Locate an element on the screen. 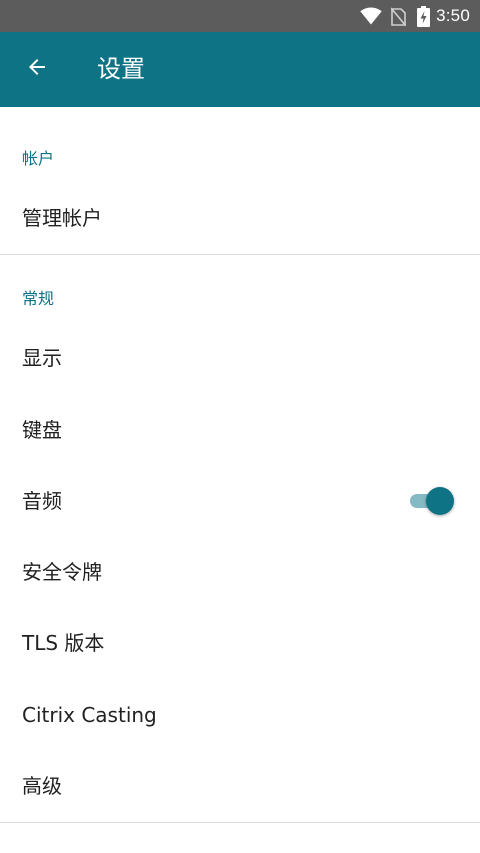  security-token-item: 安全令牌 is located at coordinates (240, 572).